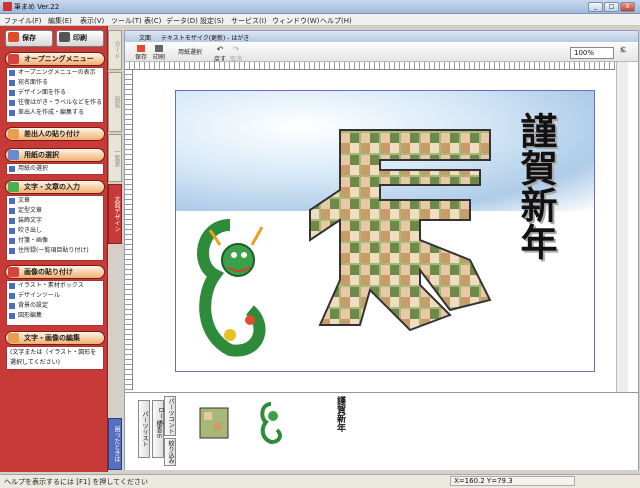 Image resolution: width=640 pixels, height=488 pixels. What do you see at coordinates (220, 49) in the screenshot?
I see `undo-icon: ↶` at bounding box center [220, 49].